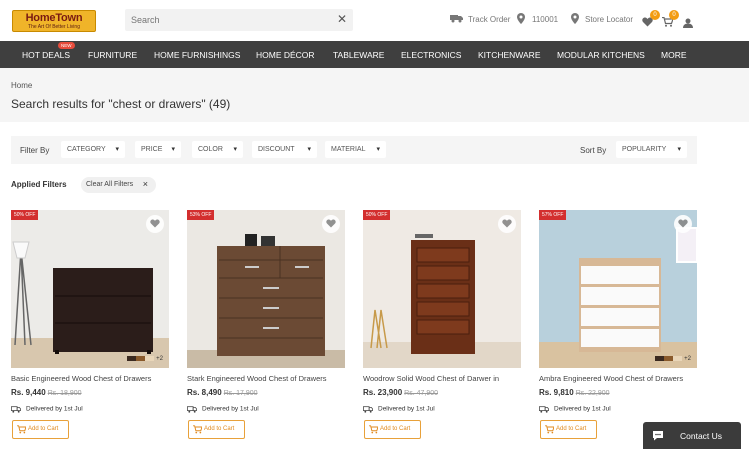  I want to click on close-icon: ×, so click(145, 184).